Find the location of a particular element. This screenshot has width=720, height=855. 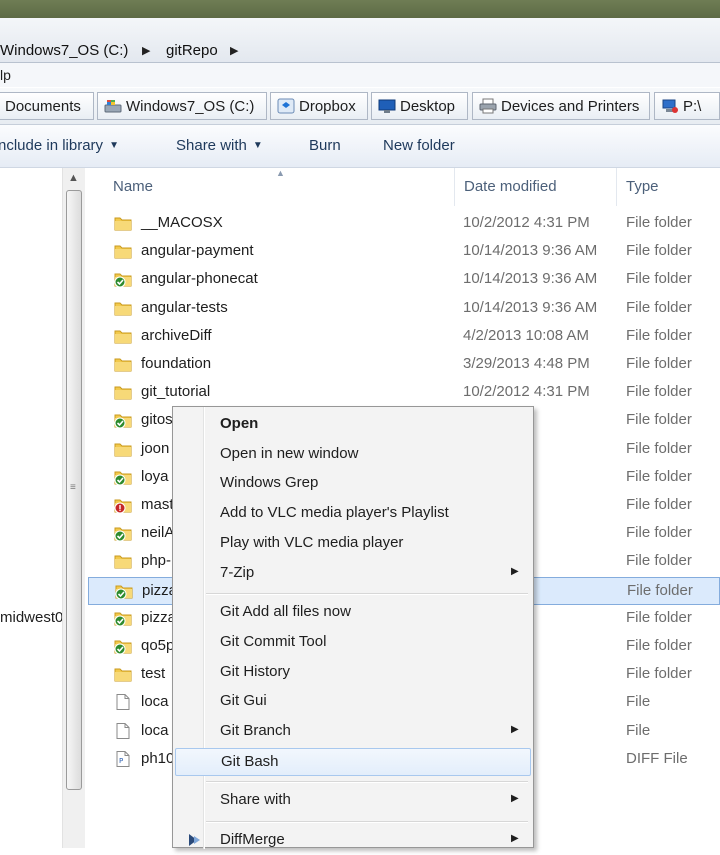

scroll-up-arrow-icon: ▲ is located at coordinates (73, 178).